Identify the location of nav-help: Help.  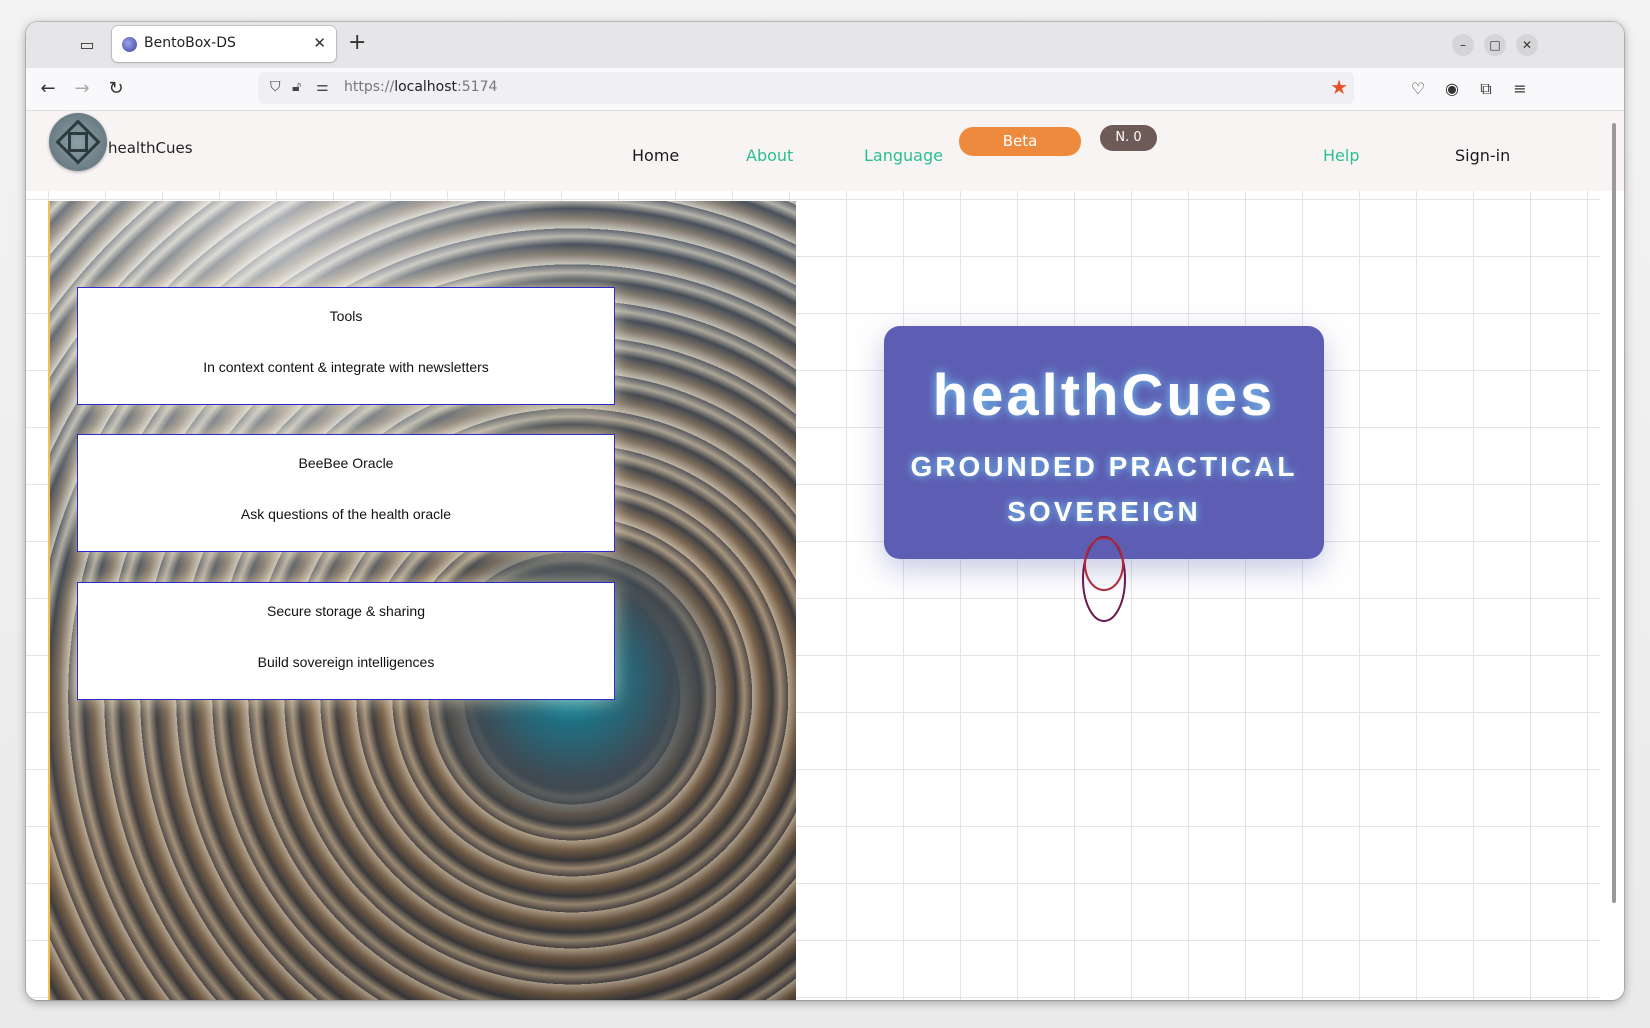
(1341, 155).